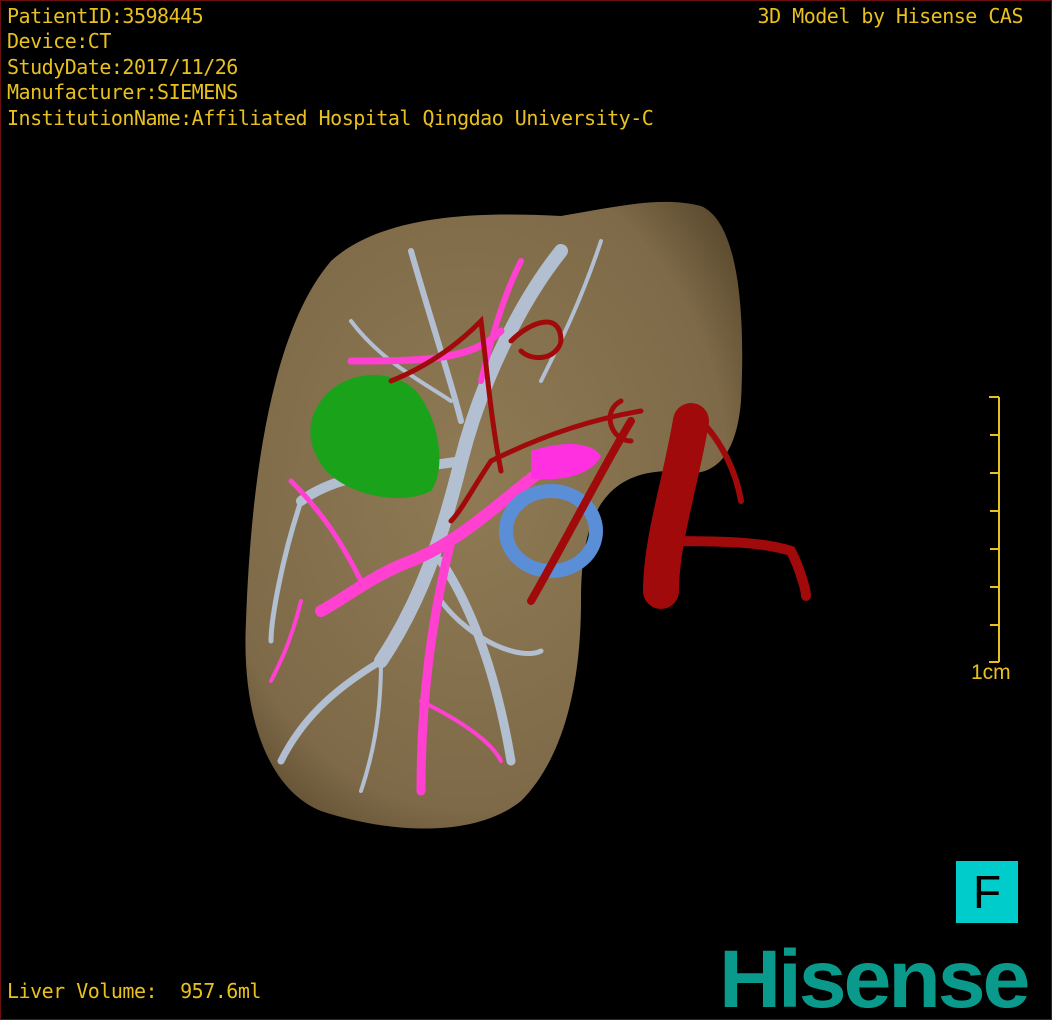 The height and width of the screenshot is (1020, 1052). Describe the element at coordinates (134, 991) in the screenshot. I see `liver-volume: Liver Volume: 957.6ml` at that location.